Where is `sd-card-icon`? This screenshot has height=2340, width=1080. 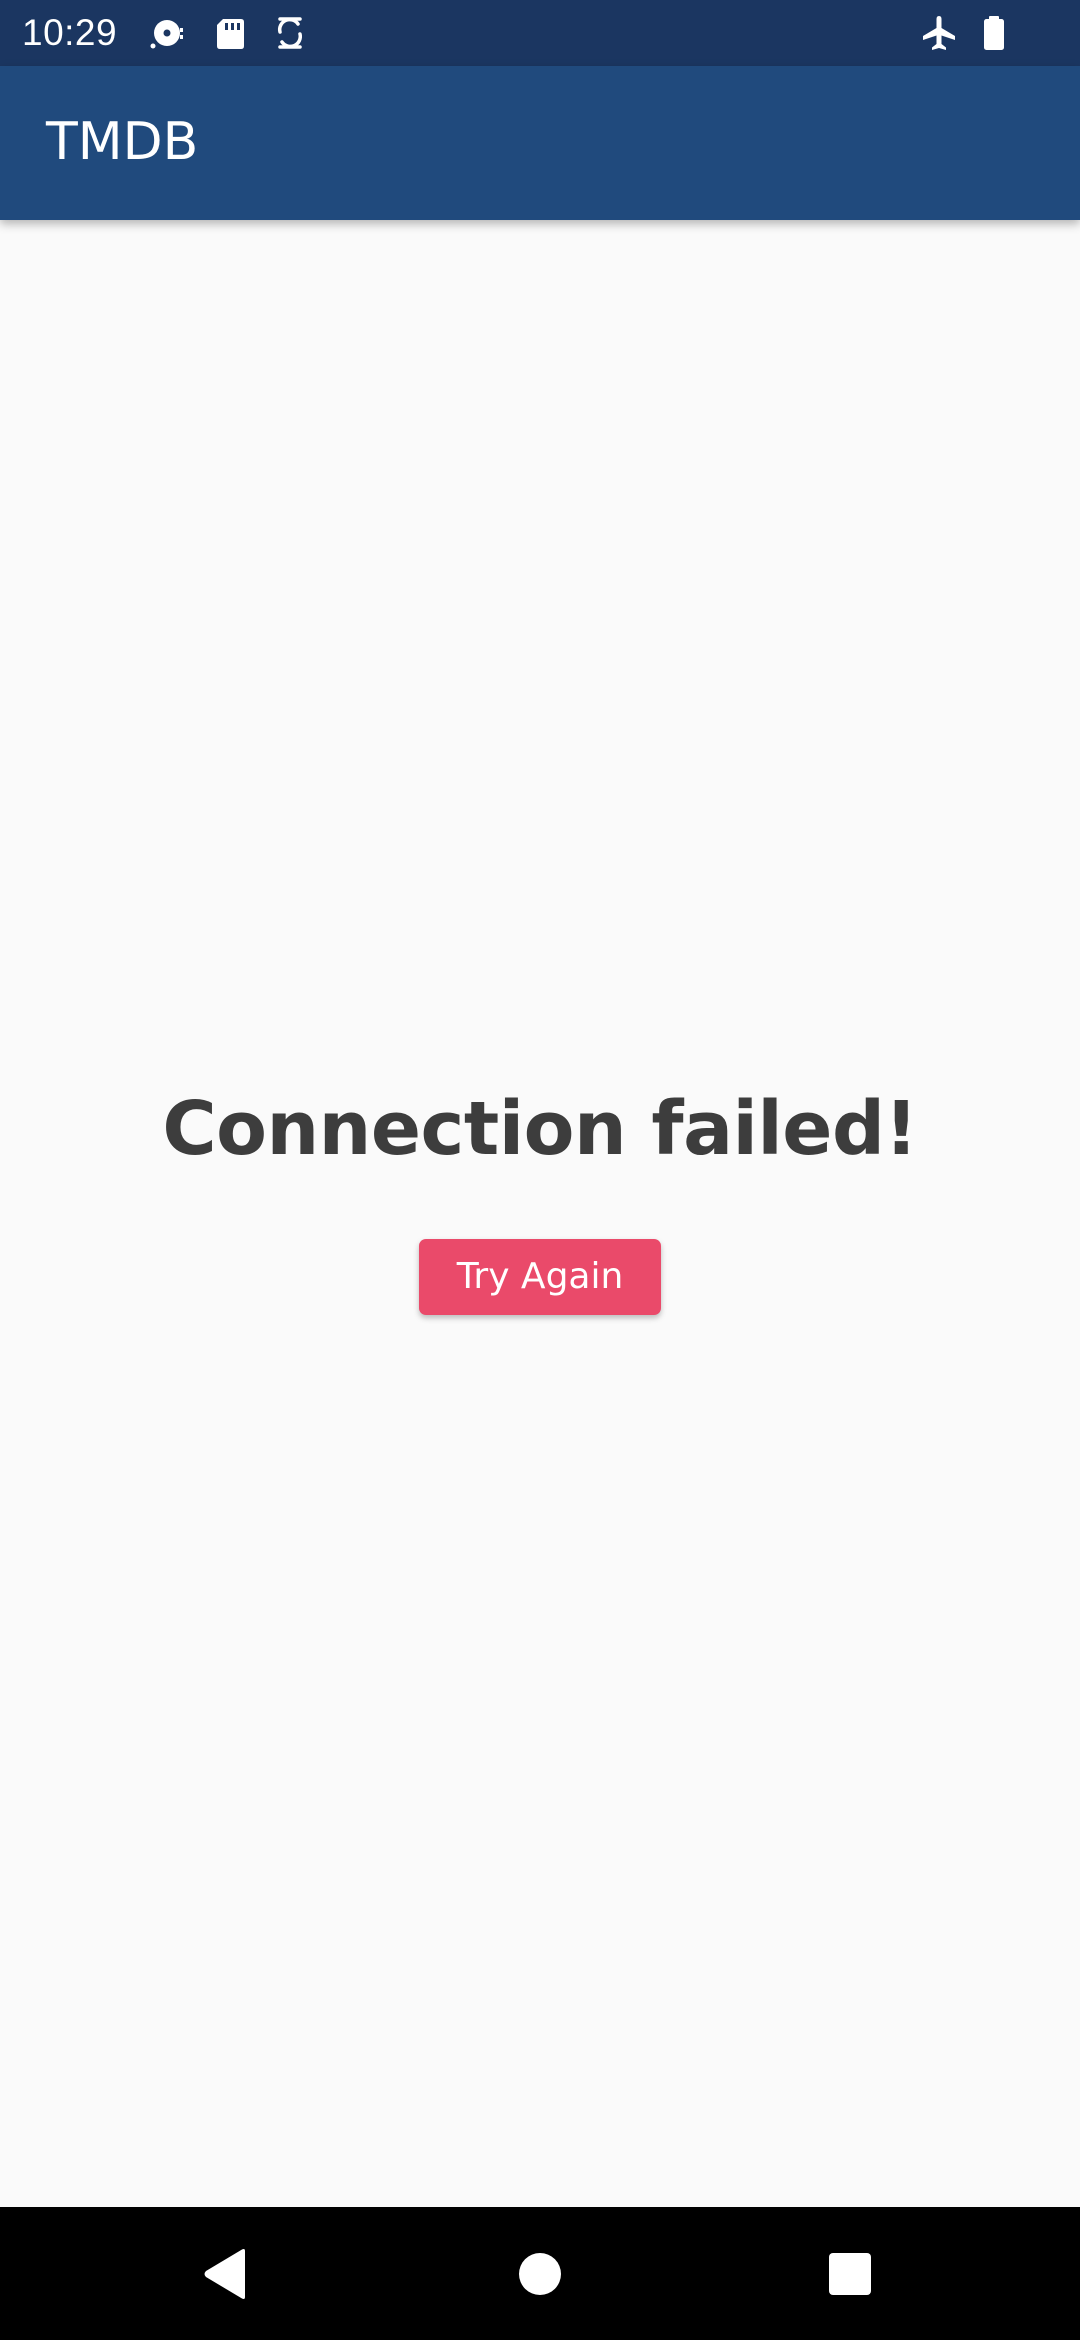 sd-card-icon is located at coordinates (230, 33).